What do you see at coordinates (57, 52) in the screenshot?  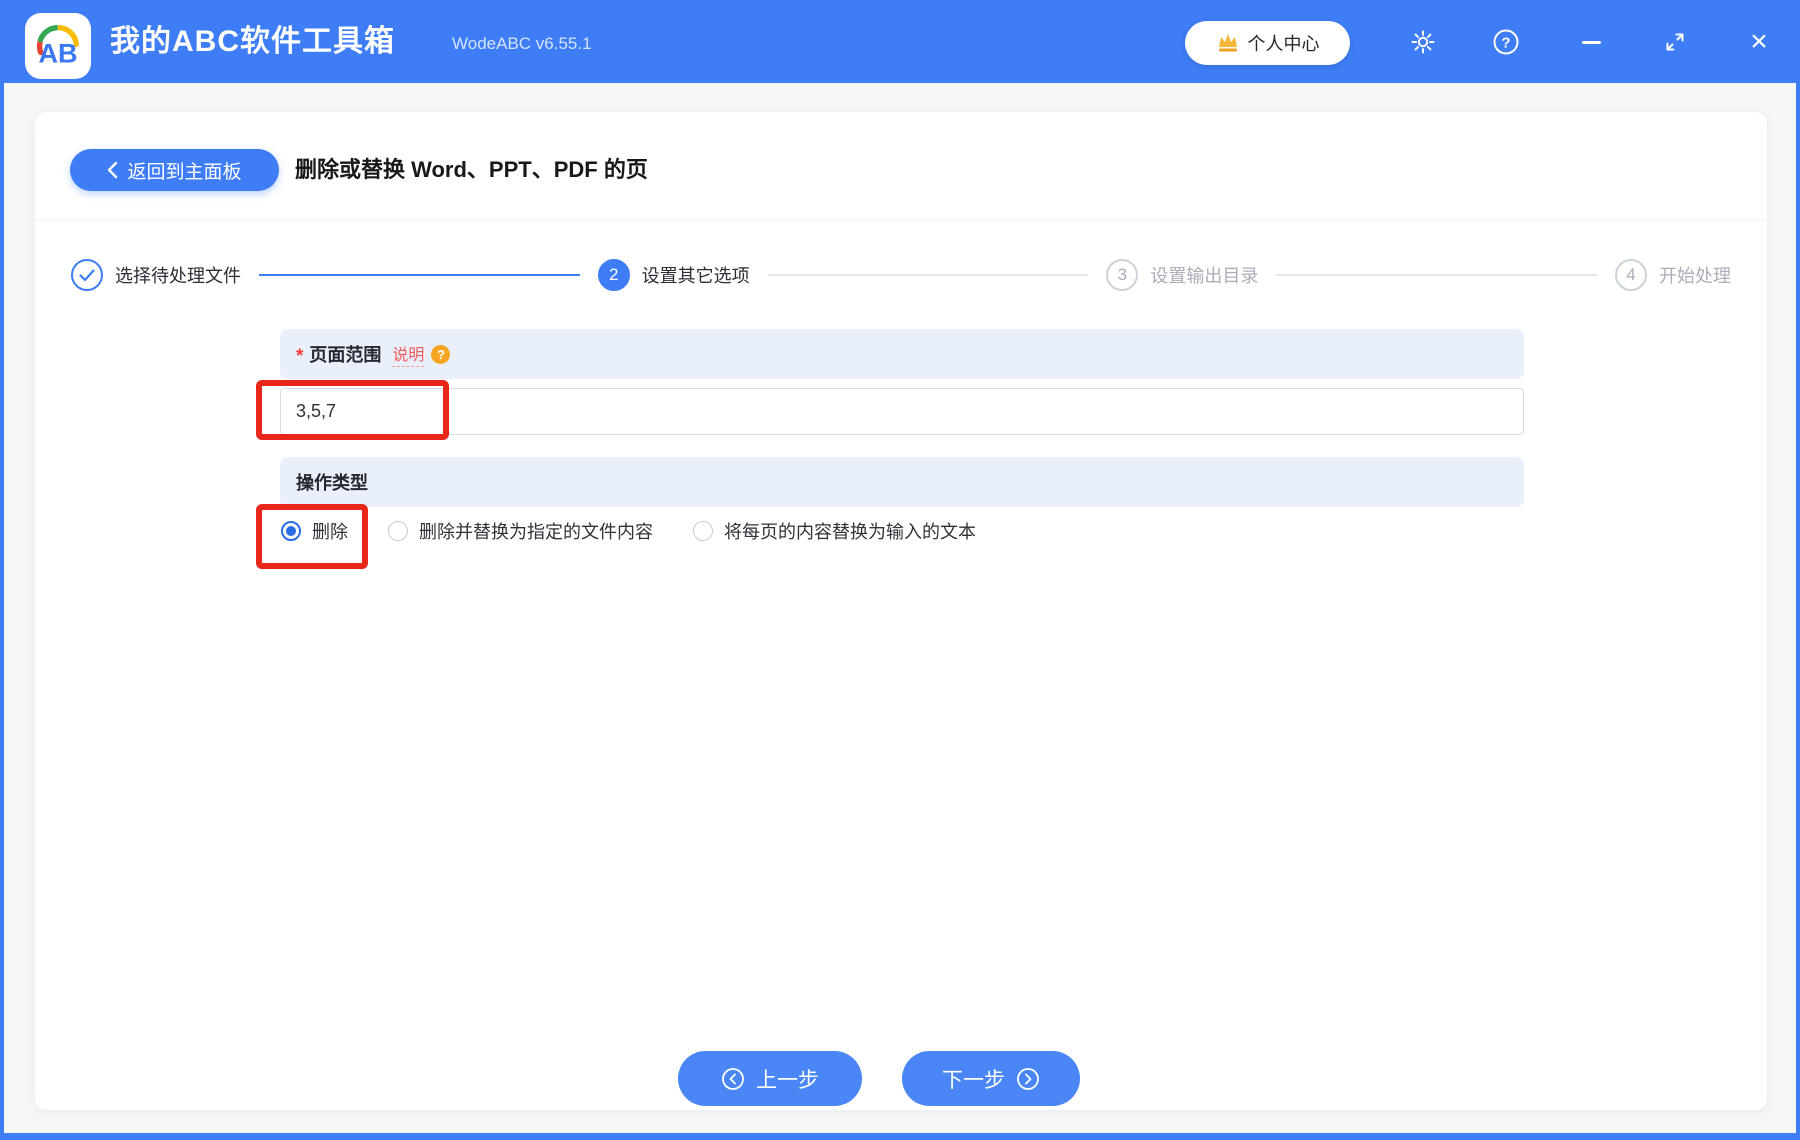 I see `svg-text: AB` at bounding box center [57, 52].